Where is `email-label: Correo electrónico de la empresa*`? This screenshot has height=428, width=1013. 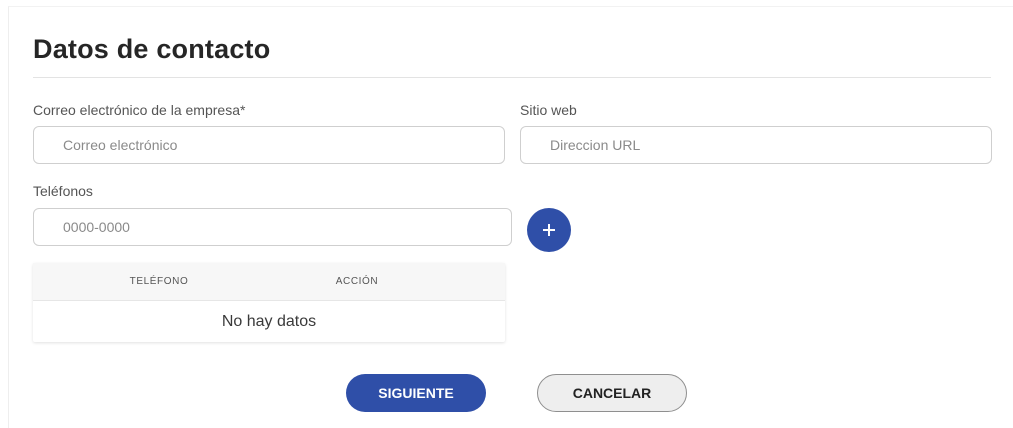
email-label: Correo electrónico de la empresa* is located at coordinates (139, 110).